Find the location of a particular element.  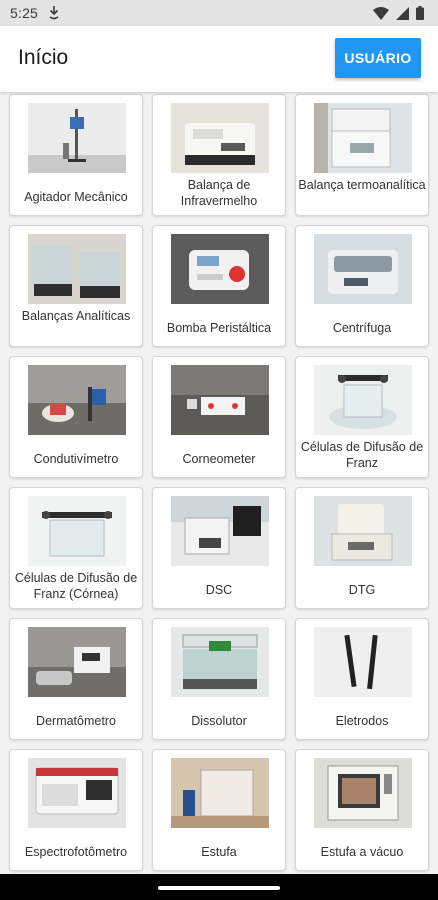

user-button: USUÁRIO is located at coordinates (378, 58).